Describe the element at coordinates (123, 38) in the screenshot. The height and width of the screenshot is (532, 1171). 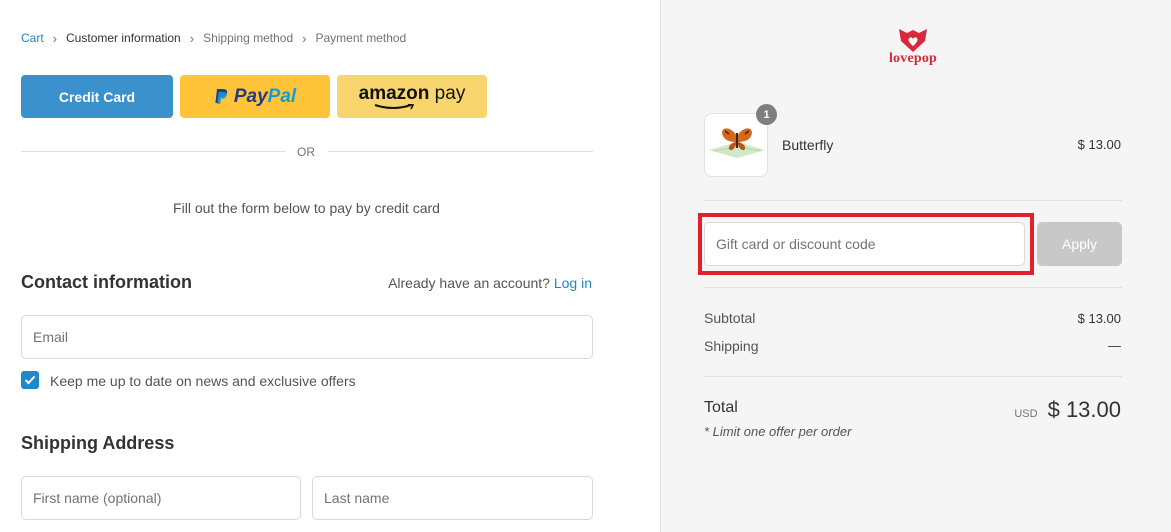
I see `breadcrumb-customer-information: Customer information` at that location.